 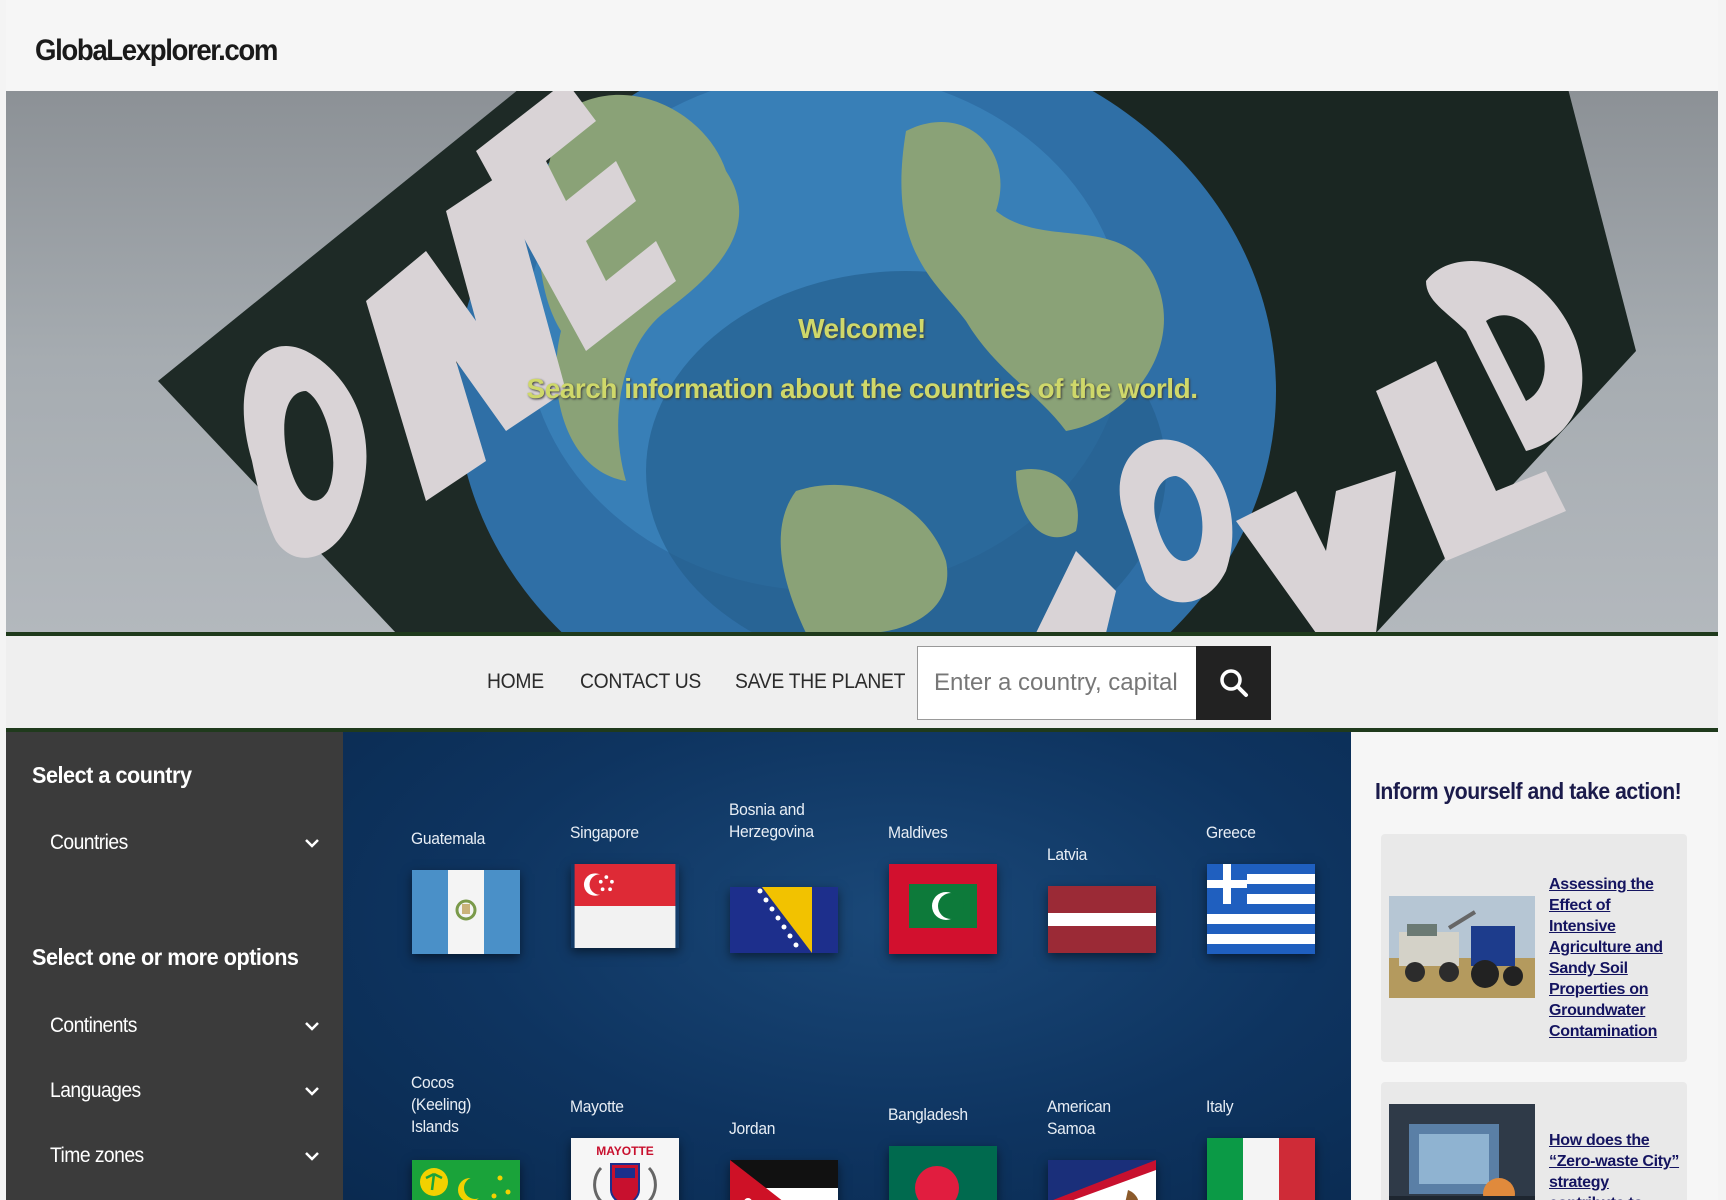 I want to click on country-card-greece: Greece, so click(x=1266, y=833).